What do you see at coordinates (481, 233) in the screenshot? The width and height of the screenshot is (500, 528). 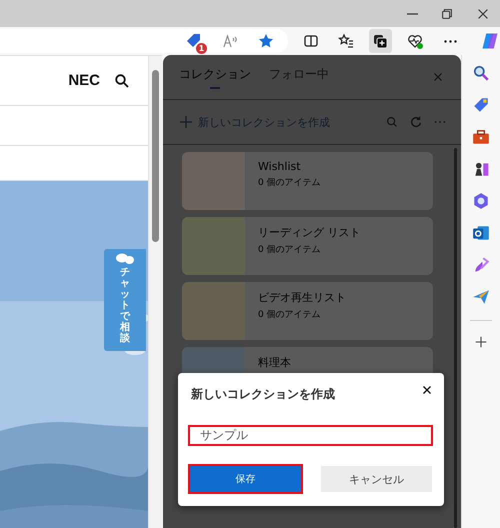 I see `mail-app-icon` at bounding box center [481, 233].